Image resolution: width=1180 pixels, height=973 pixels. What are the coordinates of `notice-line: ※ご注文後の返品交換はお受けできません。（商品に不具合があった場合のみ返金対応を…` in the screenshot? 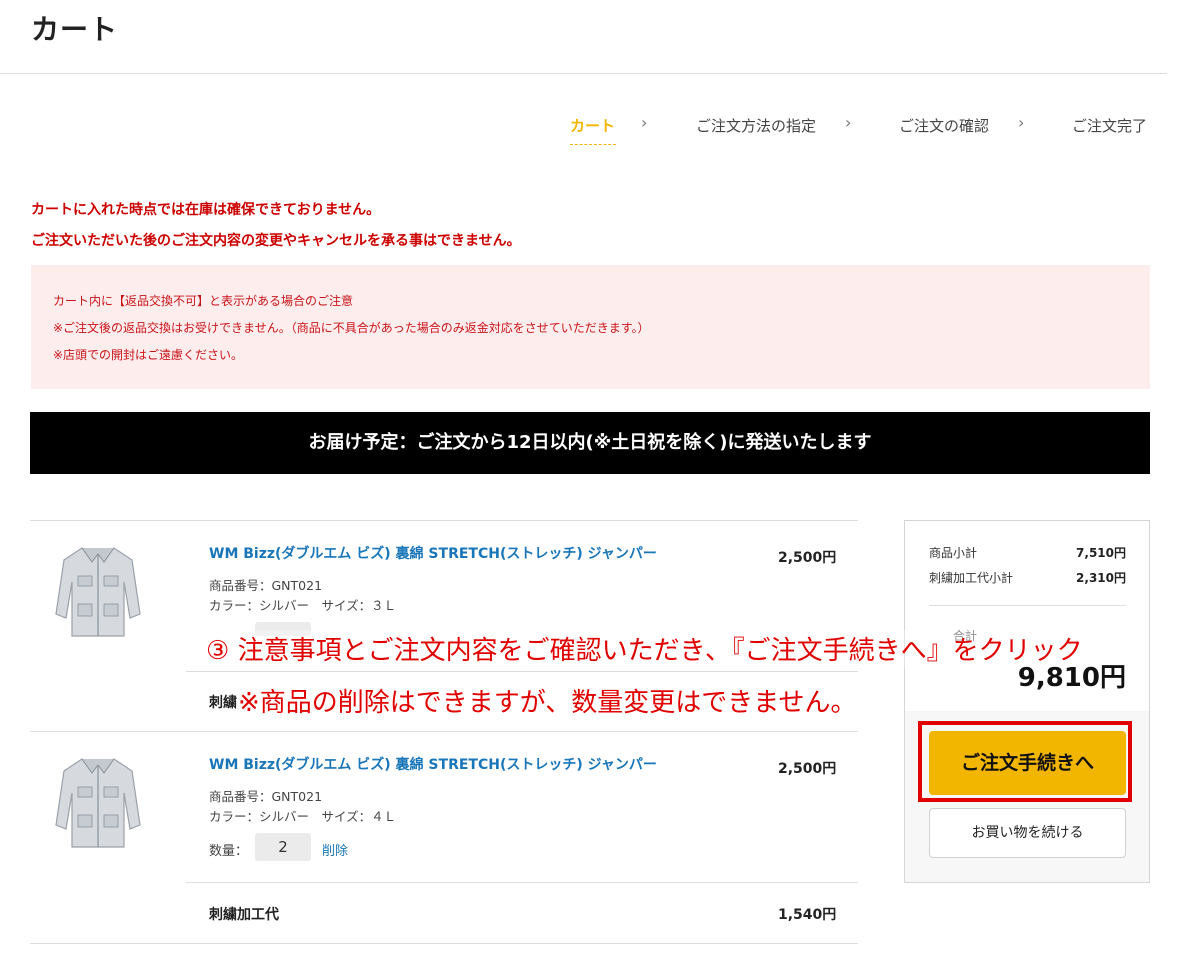 It's located at (351, 328).